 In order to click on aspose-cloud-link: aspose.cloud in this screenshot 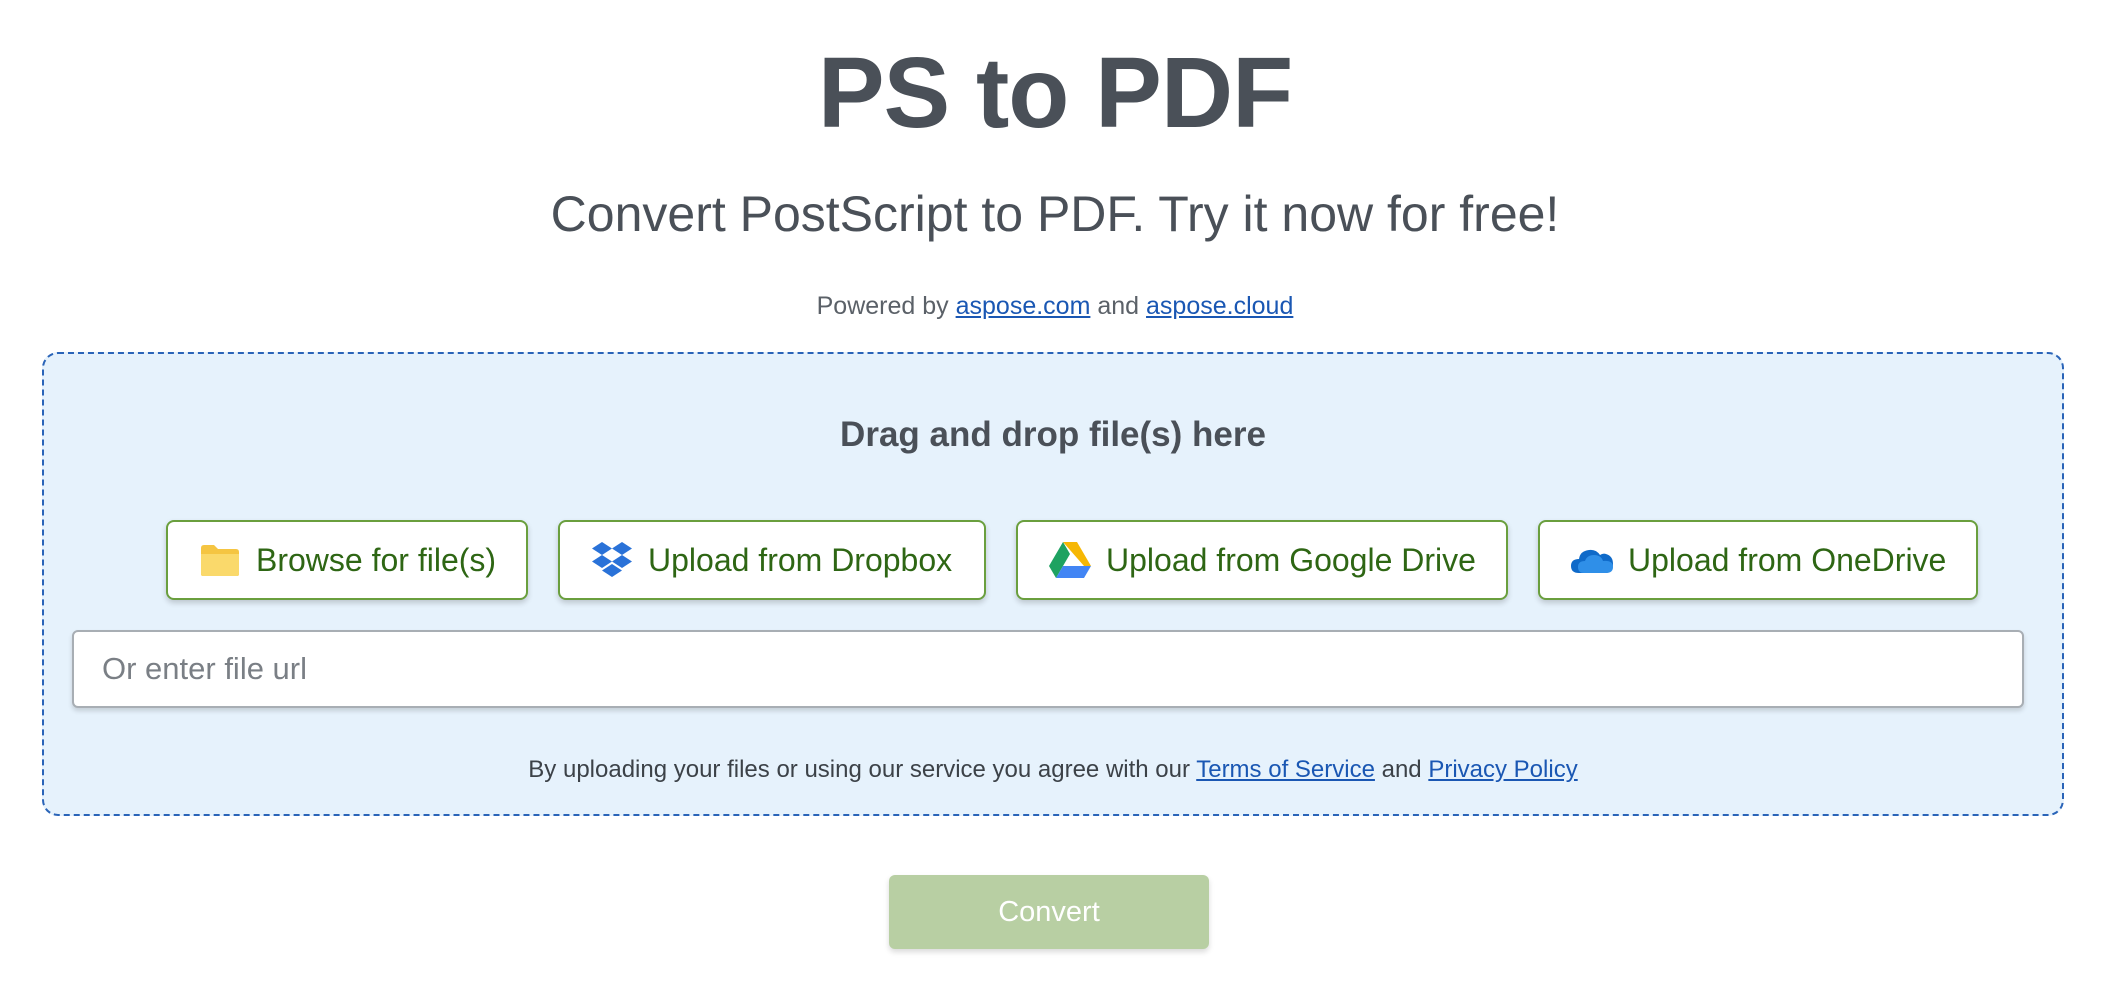, I will do `click(1219, 306)`.